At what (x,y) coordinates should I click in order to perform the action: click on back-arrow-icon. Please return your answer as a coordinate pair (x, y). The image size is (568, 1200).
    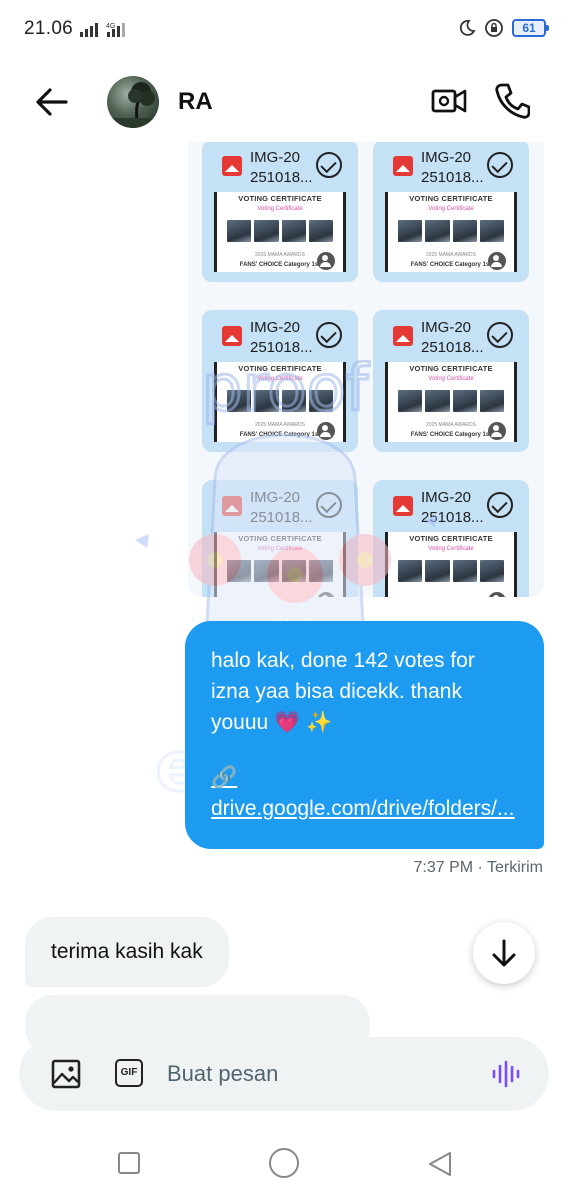
    Looking at the image, I should click on (50, 102).